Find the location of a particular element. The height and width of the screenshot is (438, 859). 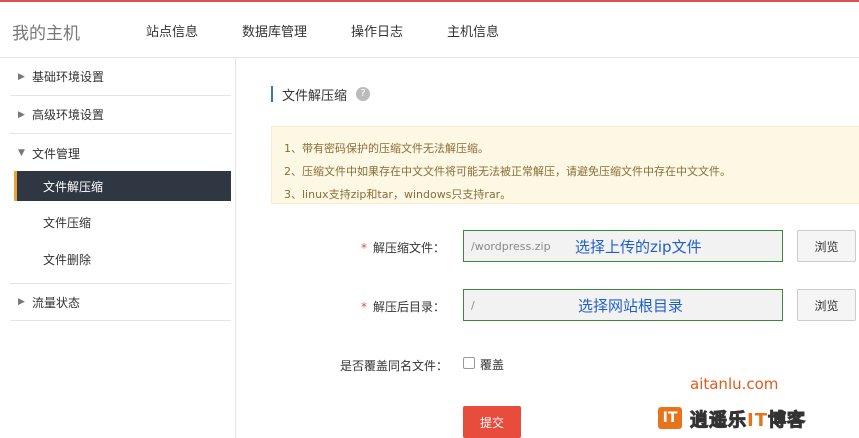

watermark-text: 逍遥乐IT博客 is located at coordinates (748, 421).